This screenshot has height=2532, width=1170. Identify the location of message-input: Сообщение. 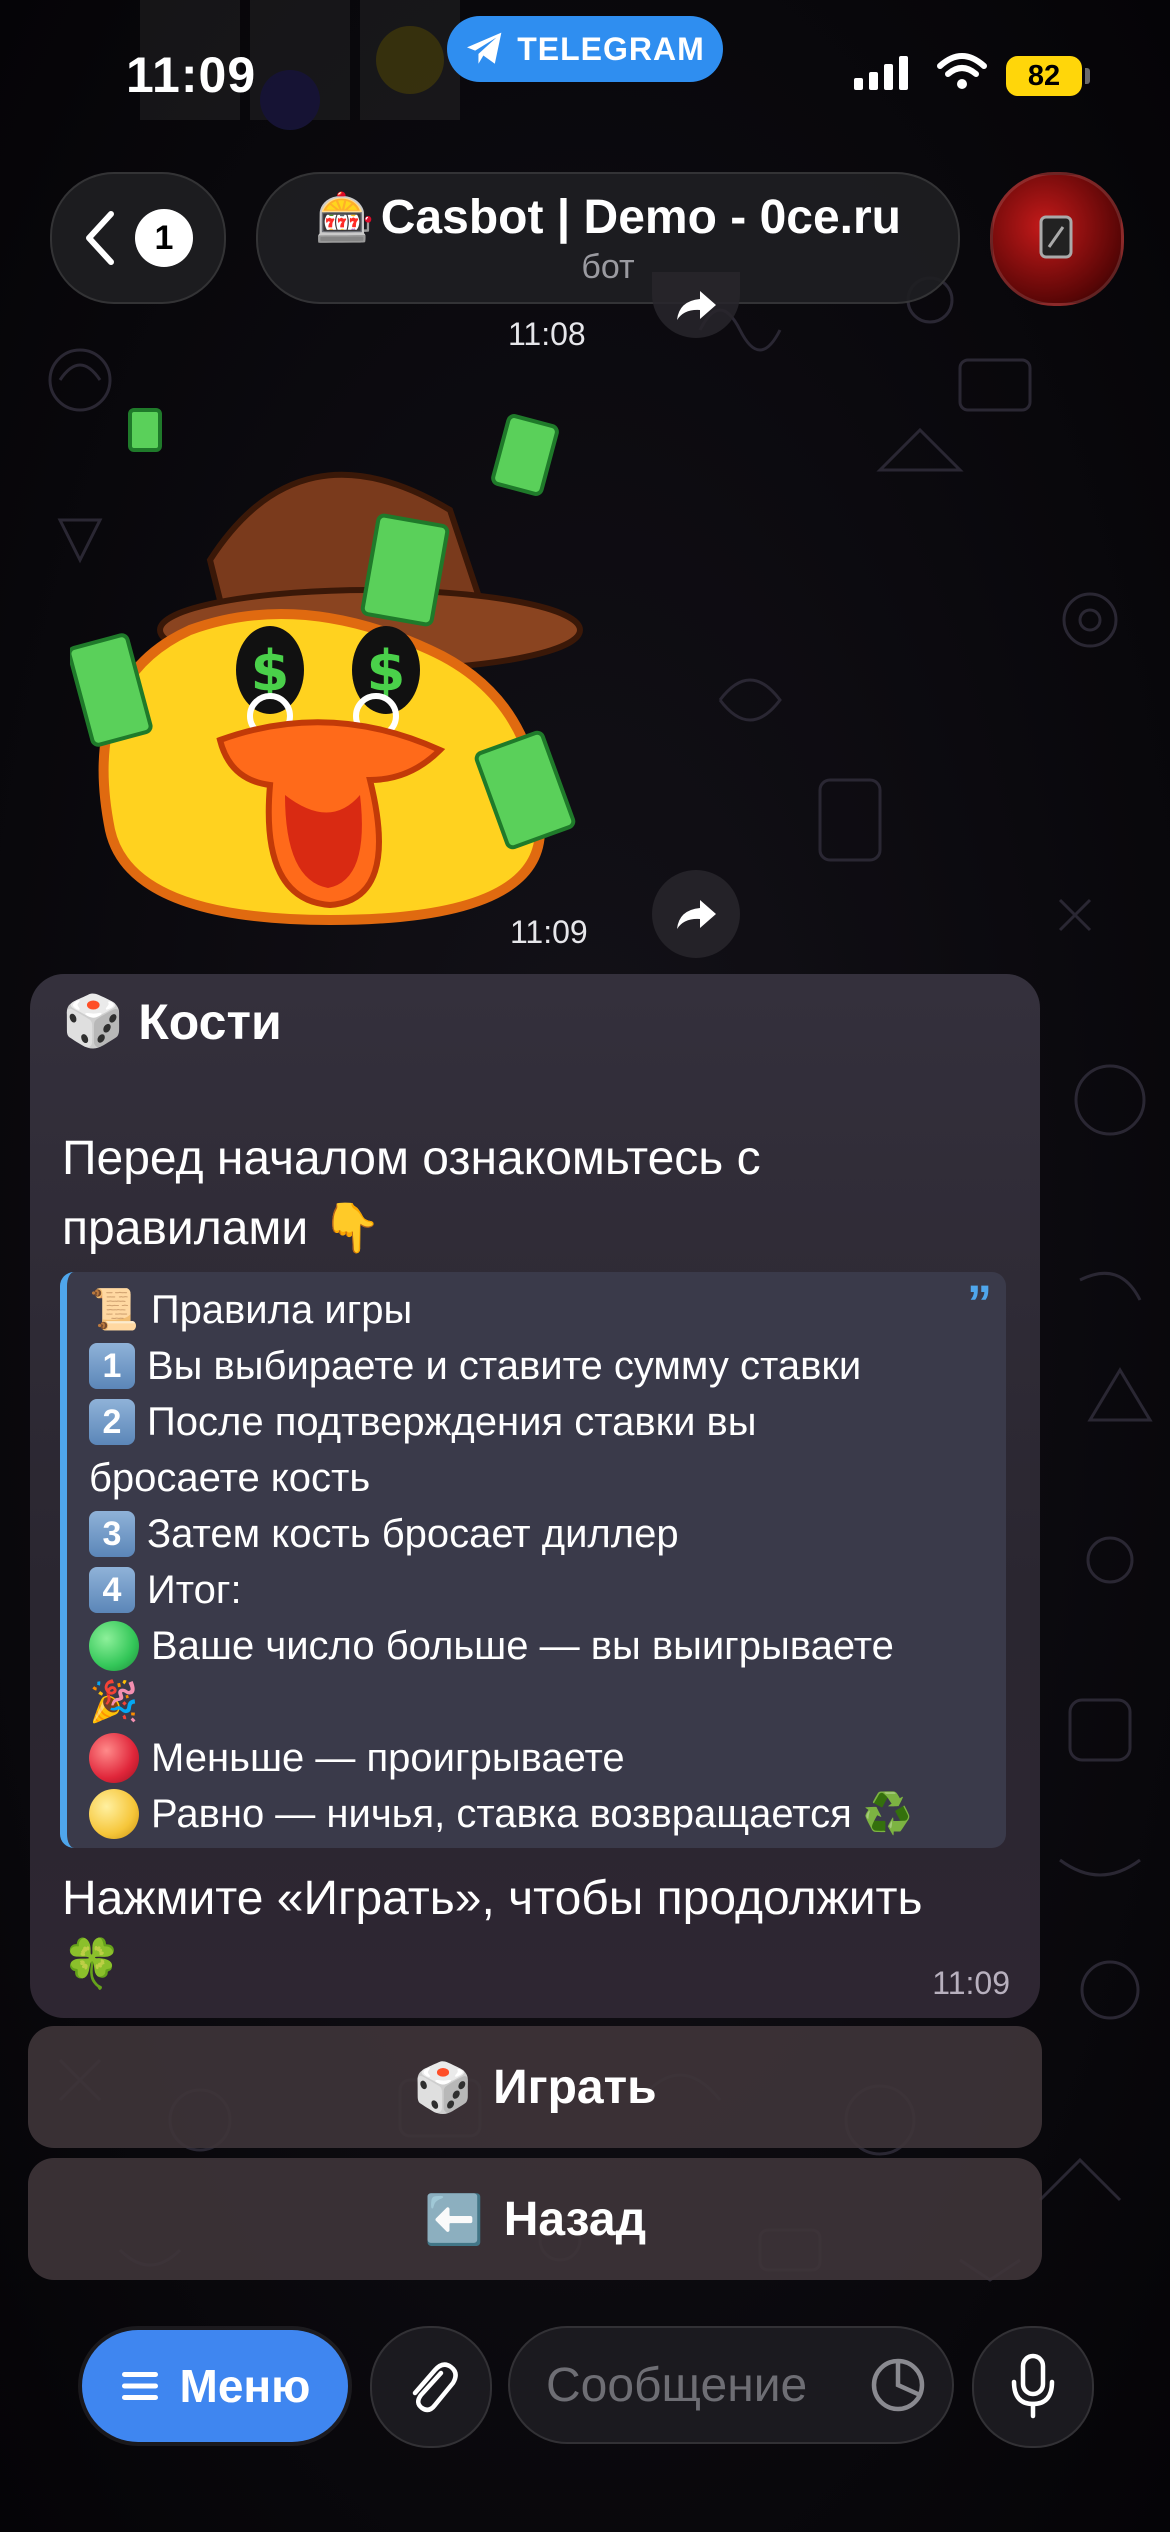
(731, 2385).